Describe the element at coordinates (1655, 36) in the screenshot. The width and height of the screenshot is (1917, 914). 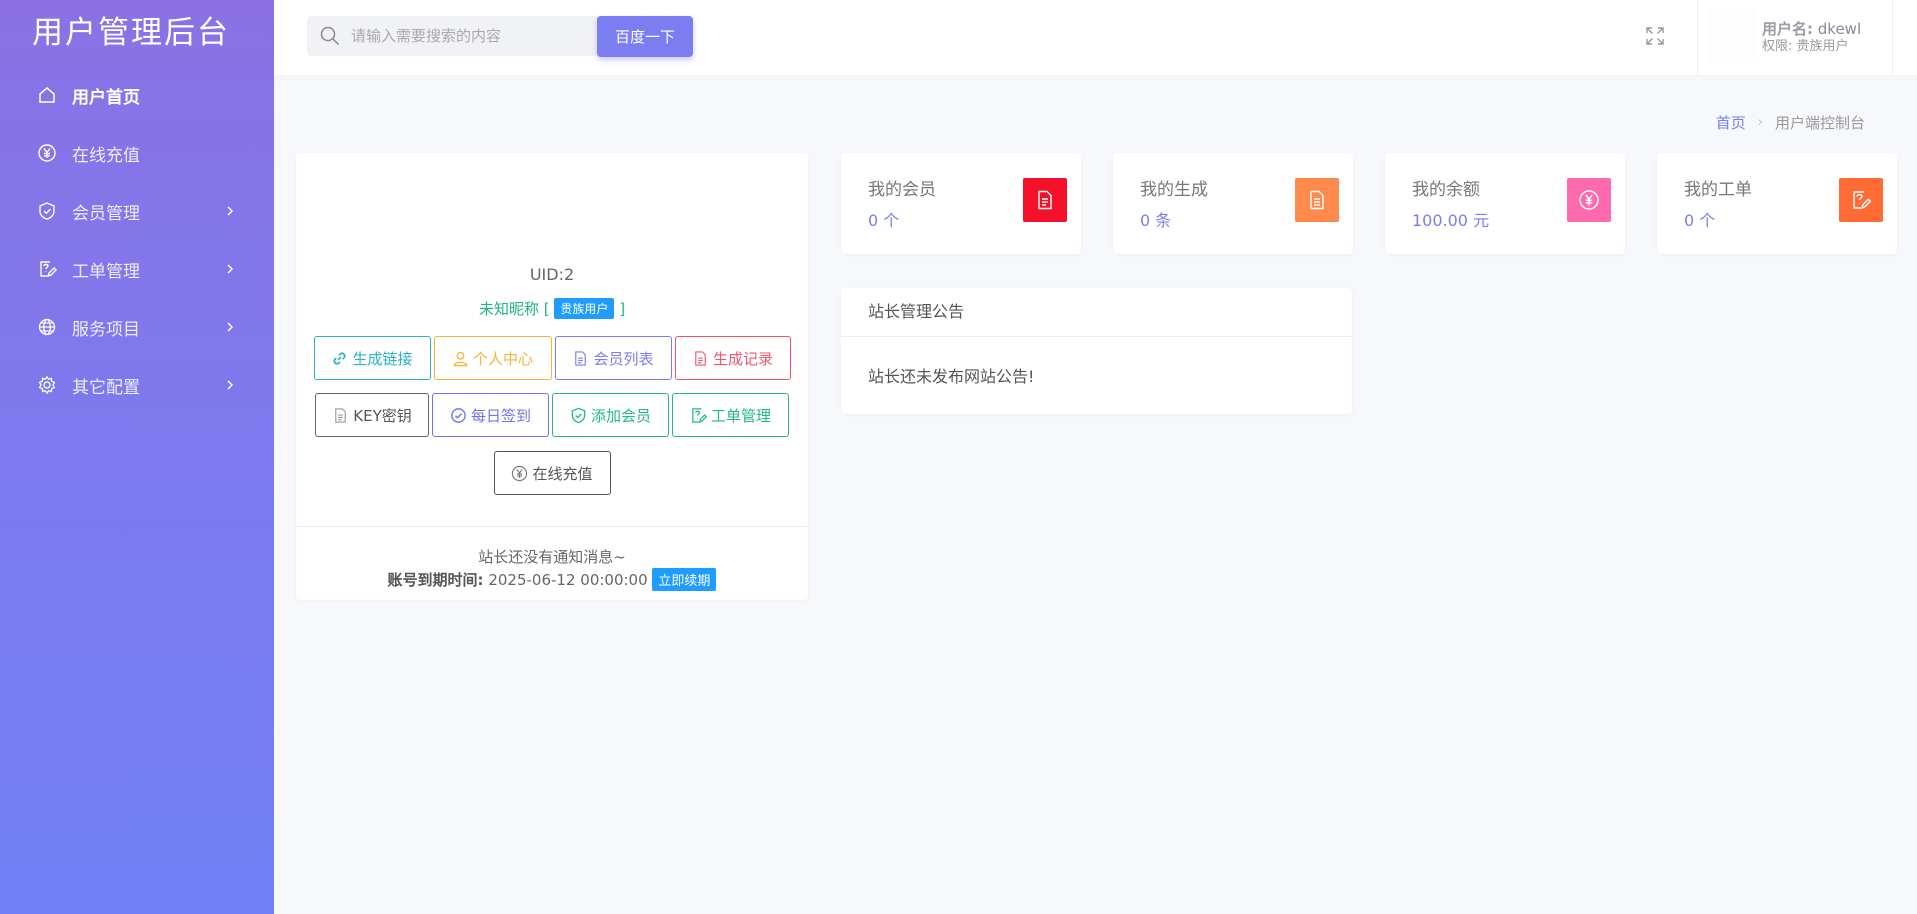
I see `fullscreen-icon` at that location.